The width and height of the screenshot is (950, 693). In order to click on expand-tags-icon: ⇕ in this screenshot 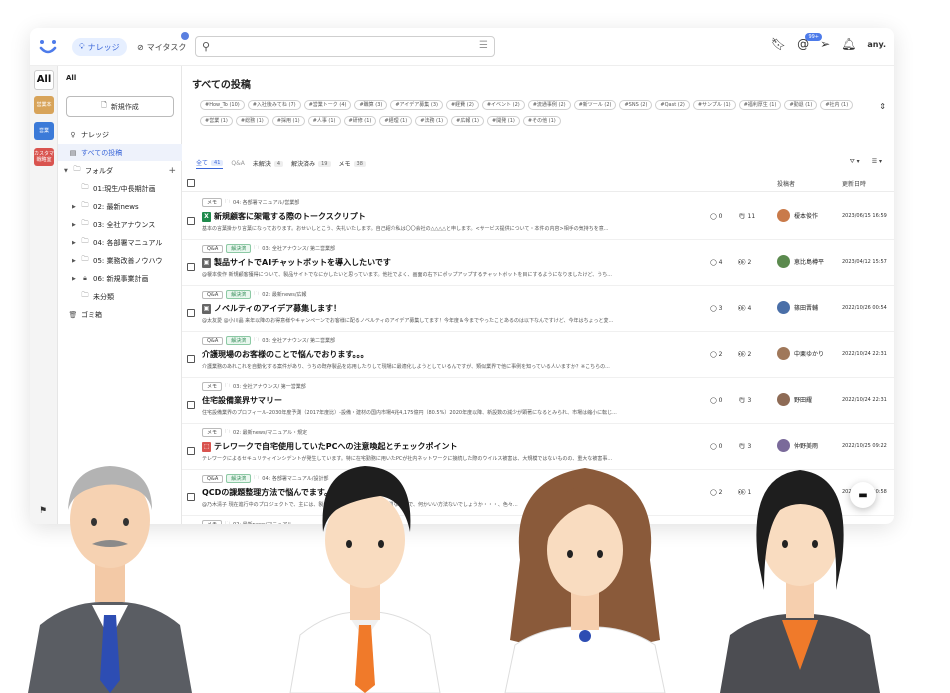, I will do `click(882, 106)`.